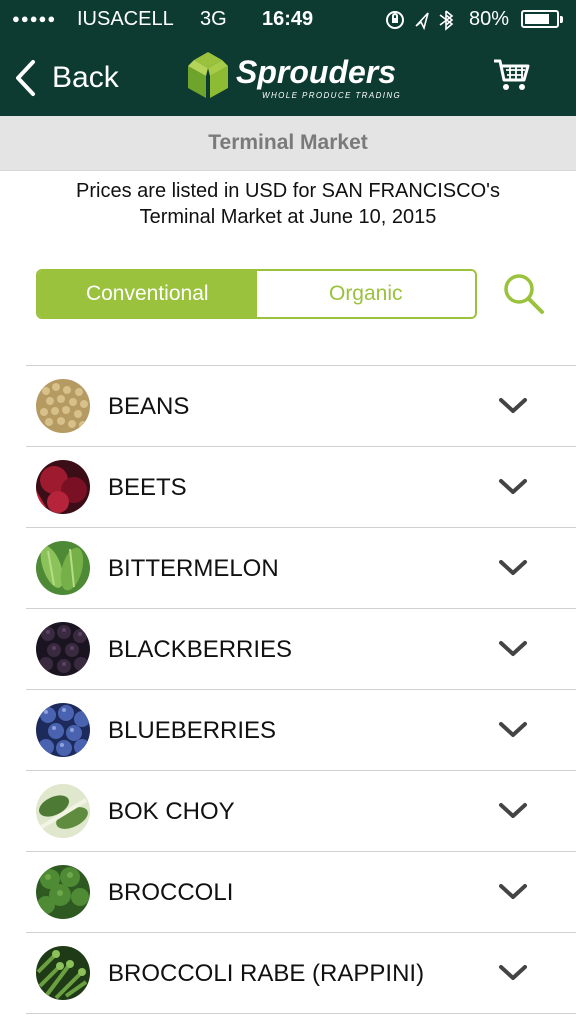  Describe the element at coordinates (301, 892) in the screenshot. I see `list-item: BROCCOLI` at that location.